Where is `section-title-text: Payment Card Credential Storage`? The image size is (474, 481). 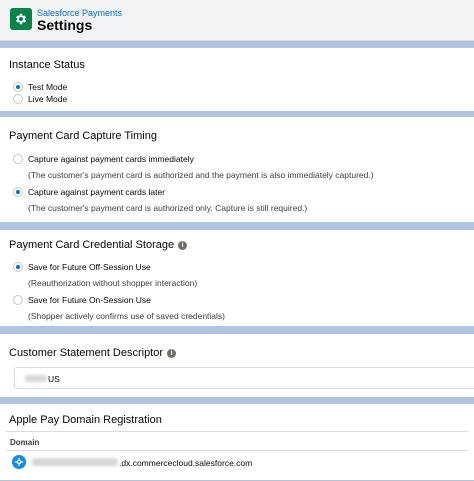 section-title-text: Payment Card Credential Storage is located at coordinates (92, 245).